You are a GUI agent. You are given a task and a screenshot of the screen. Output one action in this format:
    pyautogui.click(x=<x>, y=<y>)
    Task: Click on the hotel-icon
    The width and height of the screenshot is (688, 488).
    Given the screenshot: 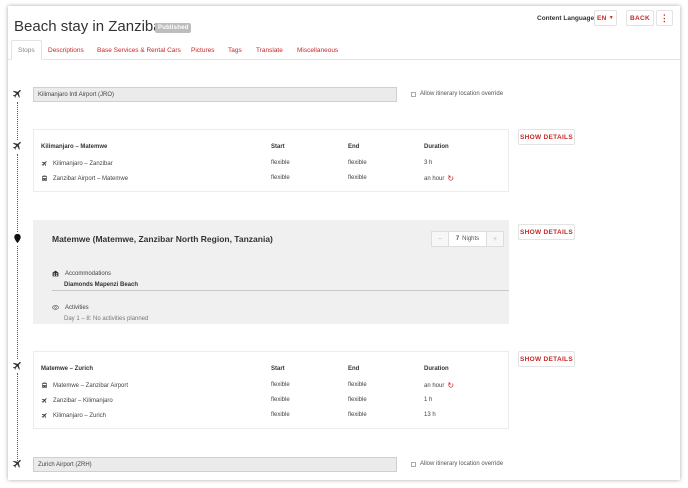 What is the action you would take?
    pyautogui.click(x=55, y=273)
    